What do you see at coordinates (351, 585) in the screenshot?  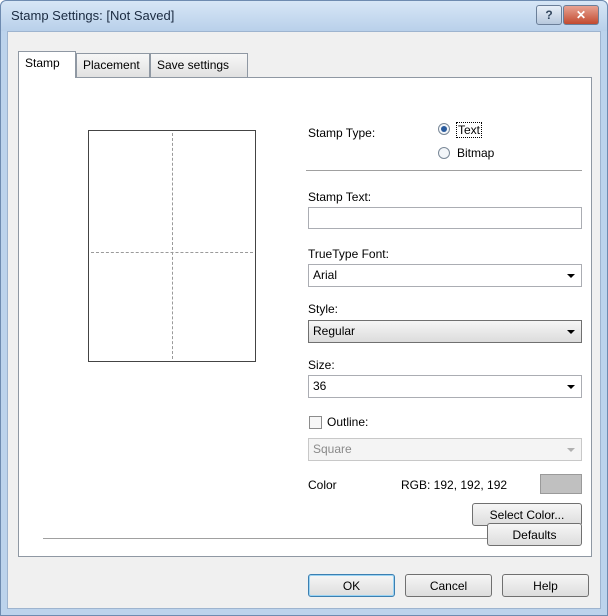 I see `ok-button: OK` at bounding box center [351, 585].